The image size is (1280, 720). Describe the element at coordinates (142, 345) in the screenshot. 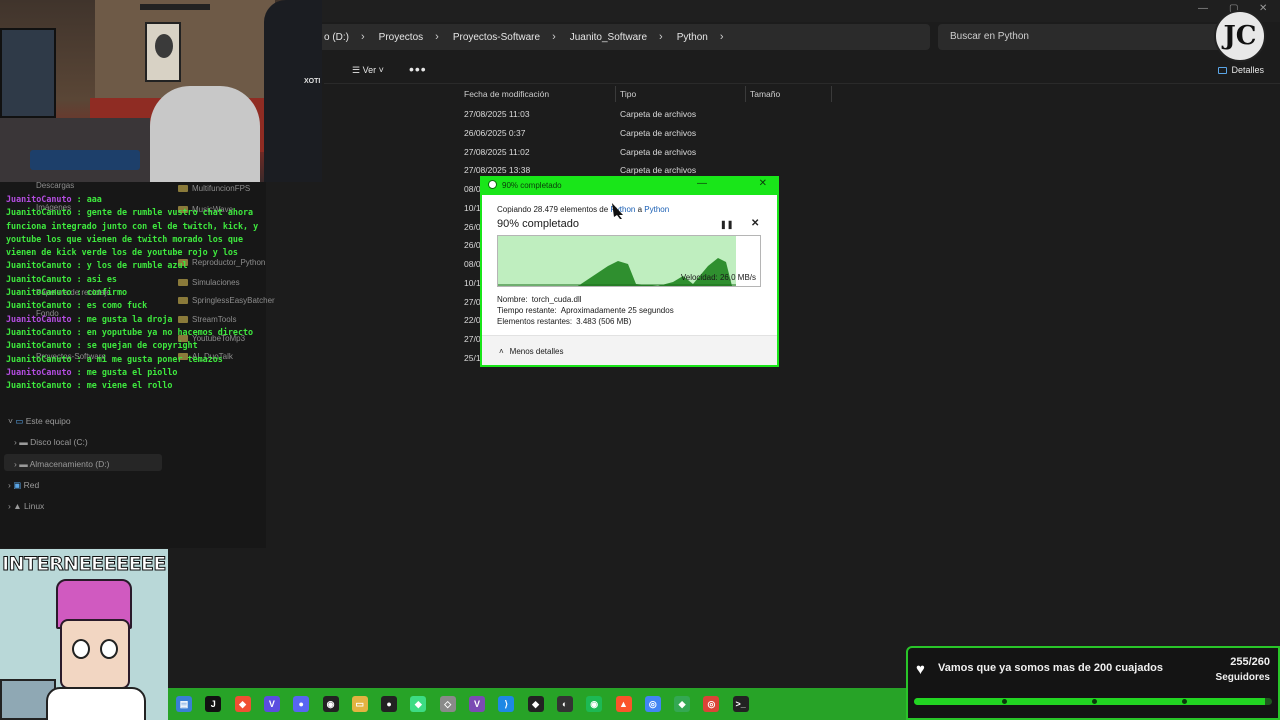

I see `chat-text: se quejan de copyright` at that location.